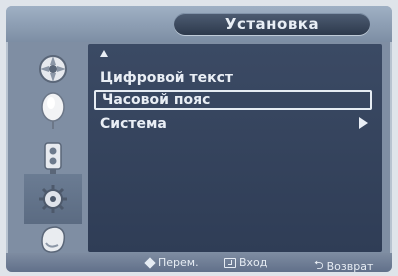  I want to click on hint-move-label: Перем., so click(178, 262).